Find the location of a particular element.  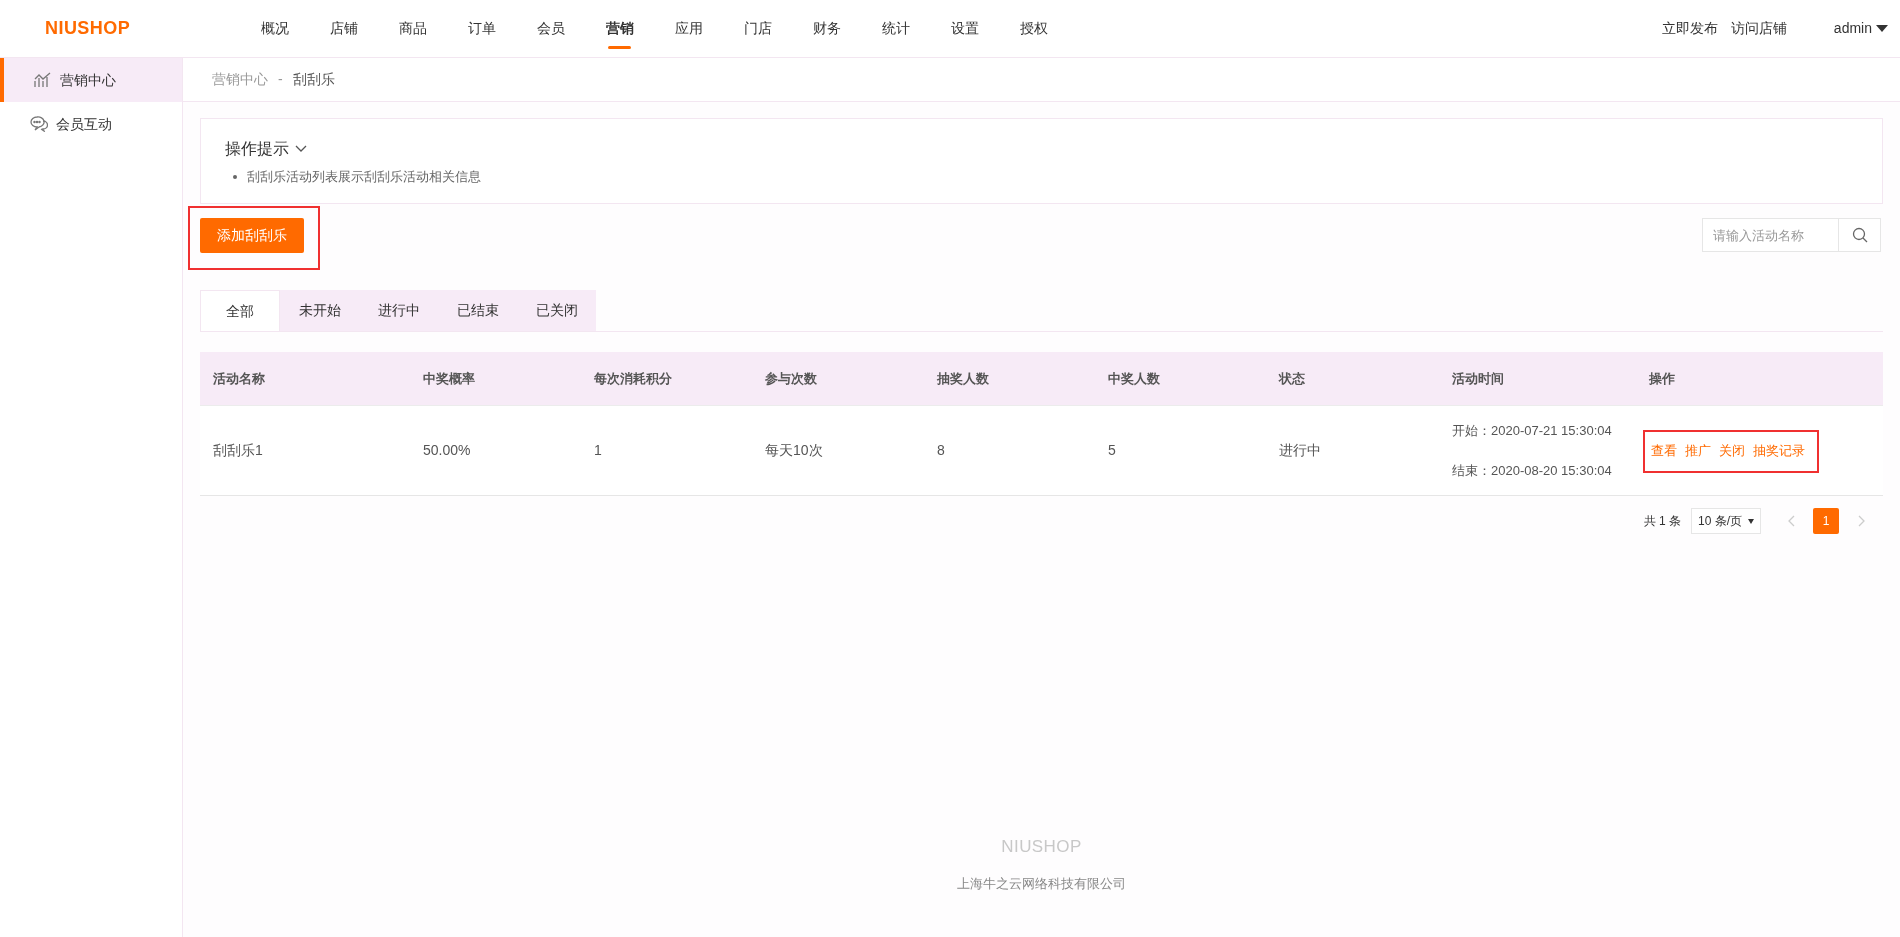

tab: 已结束 is located at coordinates (477, 310).